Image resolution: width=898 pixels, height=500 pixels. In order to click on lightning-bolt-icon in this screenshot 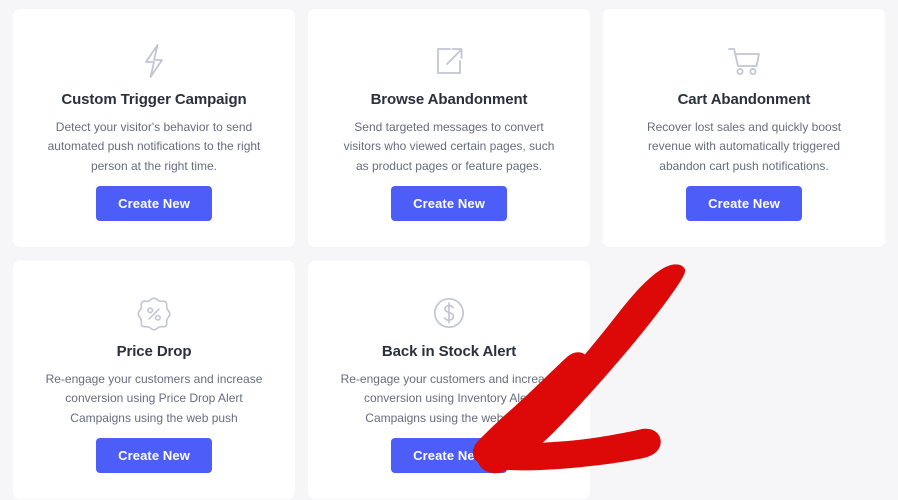, I will do `click(154, 61)`.